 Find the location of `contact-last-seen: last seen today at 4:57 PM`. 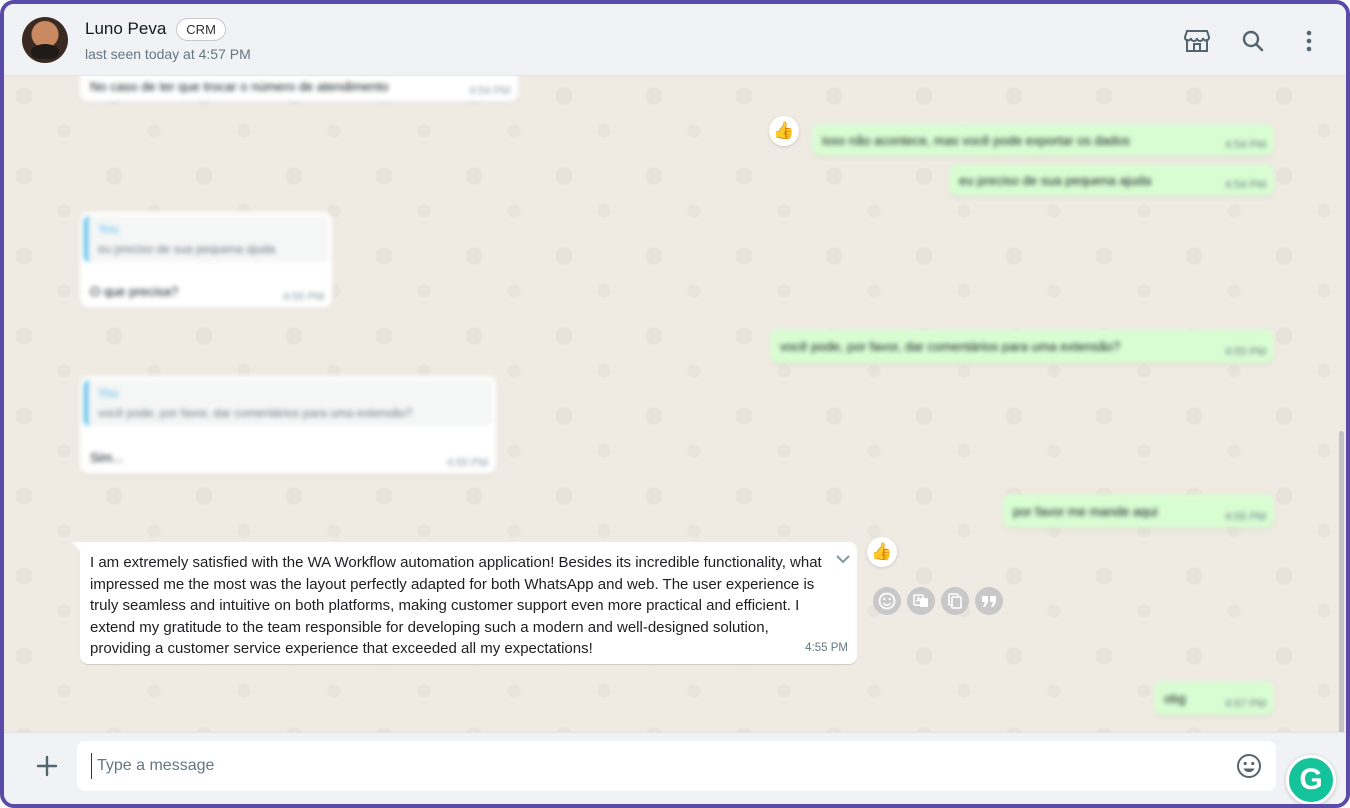

contact-last-seen: last seen today at 4:57 PM is located at coordinates (168, 53).